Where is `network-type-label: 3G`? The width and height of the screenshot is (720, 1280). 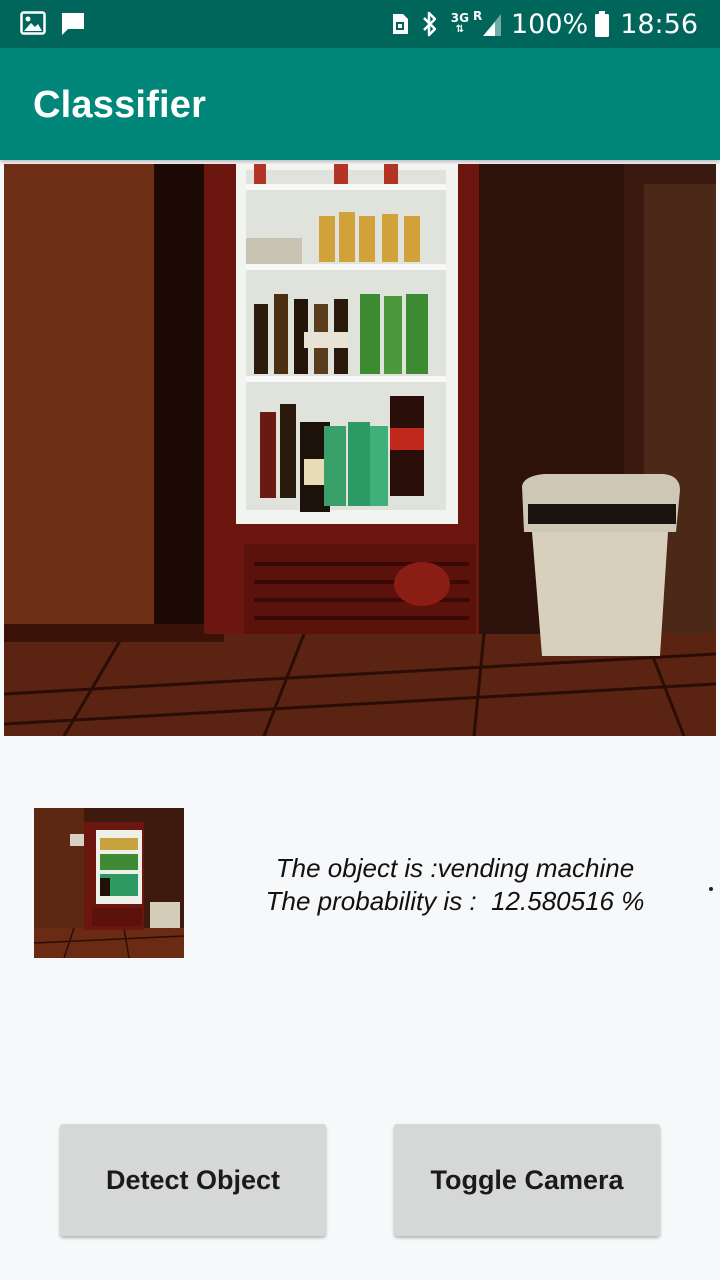
network-type-label: 3G is located at coordinates (459, 18).